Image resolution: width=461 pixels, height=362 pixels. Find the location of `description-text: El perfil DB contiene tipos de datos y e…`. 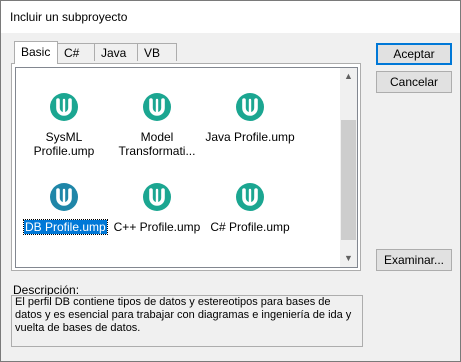

description-text: El perfil DB contiene tipos de datos y e… is located at coordinates (187, 321).